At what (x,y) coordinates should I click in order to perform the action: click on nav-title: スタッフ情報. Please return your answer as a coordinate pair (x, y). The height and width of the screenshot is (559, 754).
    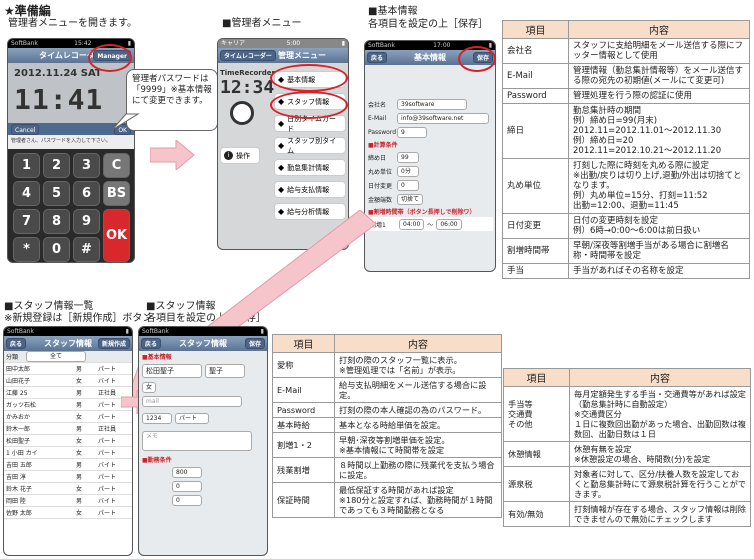
    Looking at the image, I should click on (203, 343).